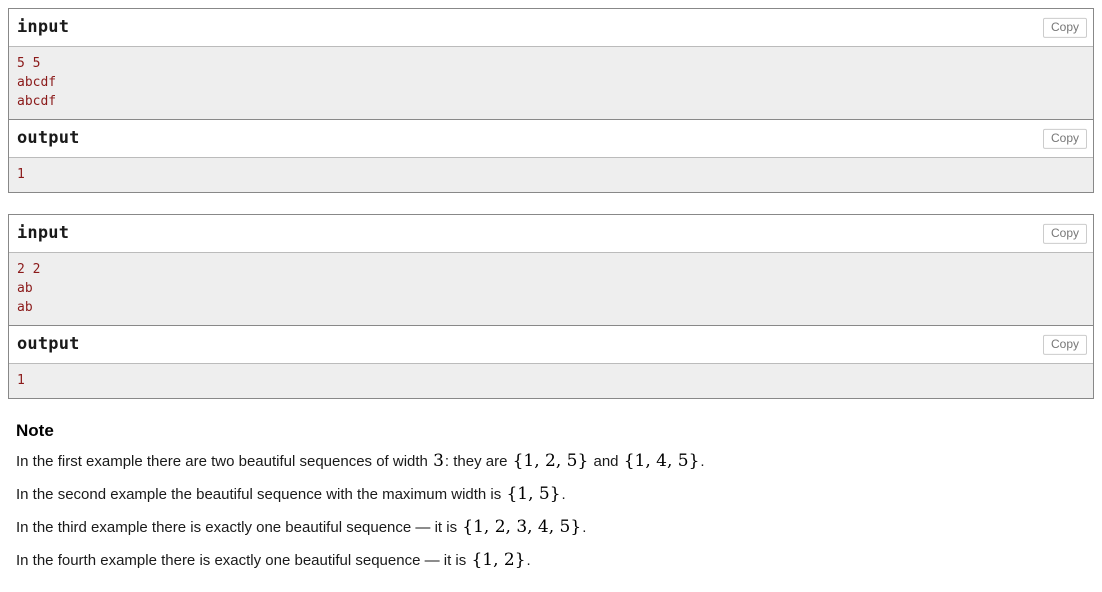 Image resolution: width=1102 pixels, height=592 pixels. What do you see at coordinates (438, 461) in the screenshot?
I see `math-expression: 3` at bounding box center [438, 461].